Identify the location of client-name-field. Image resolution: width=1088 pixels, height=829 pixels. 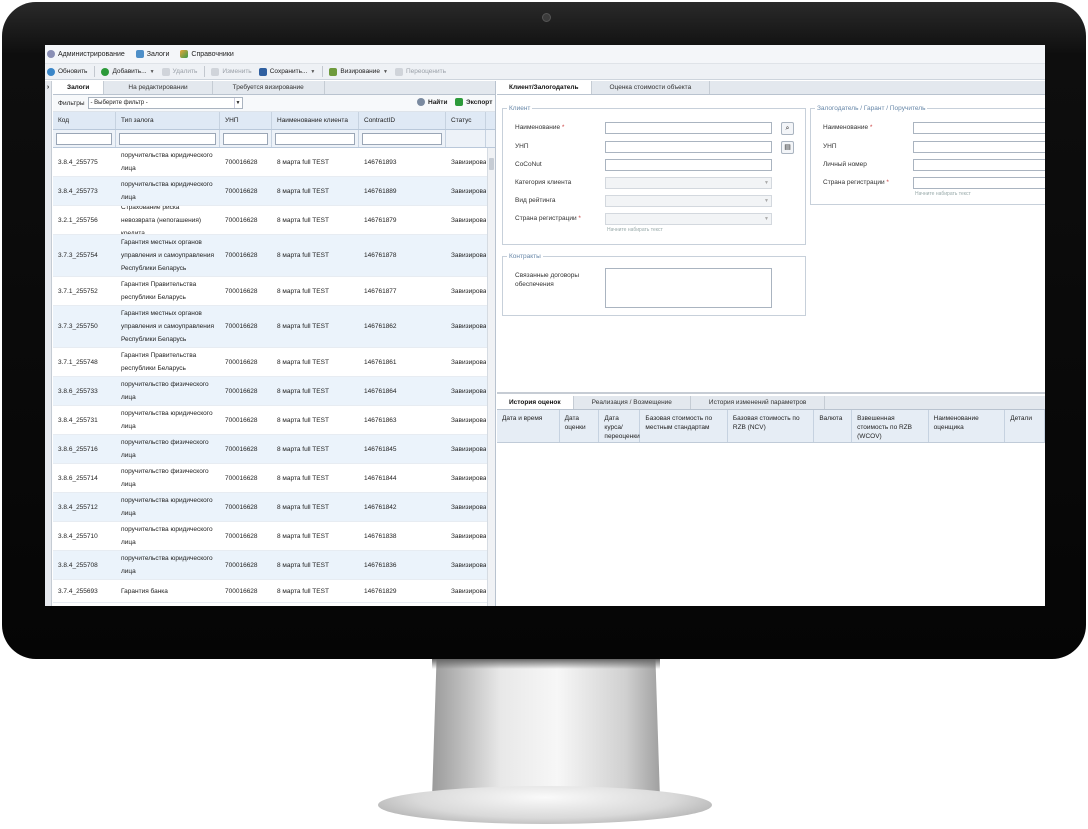
(688, 128).